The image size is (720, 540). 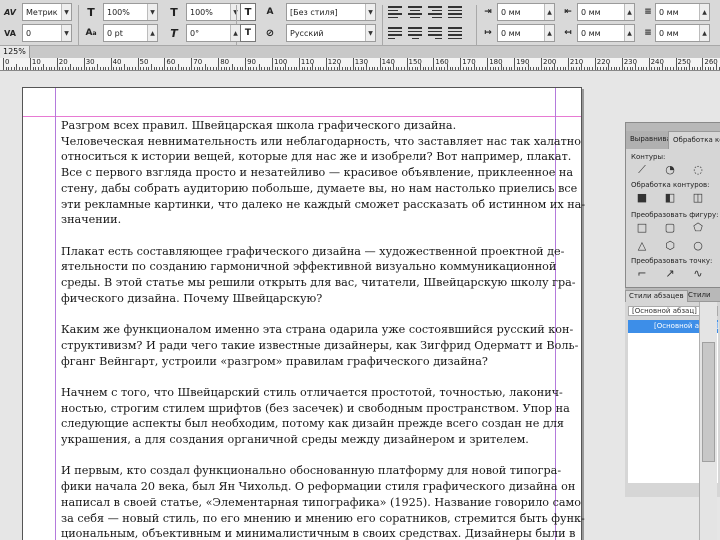 I want to click on tracking-value: 0, so click(x=29, y=33).